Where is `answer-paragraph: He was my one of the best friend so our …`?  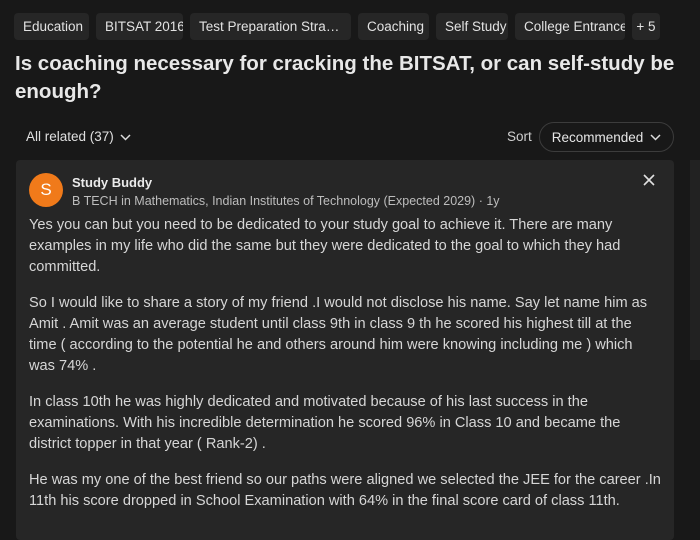
answer-paragraph: He was my one of the best friend so our … is located at coordinates (345, 490).